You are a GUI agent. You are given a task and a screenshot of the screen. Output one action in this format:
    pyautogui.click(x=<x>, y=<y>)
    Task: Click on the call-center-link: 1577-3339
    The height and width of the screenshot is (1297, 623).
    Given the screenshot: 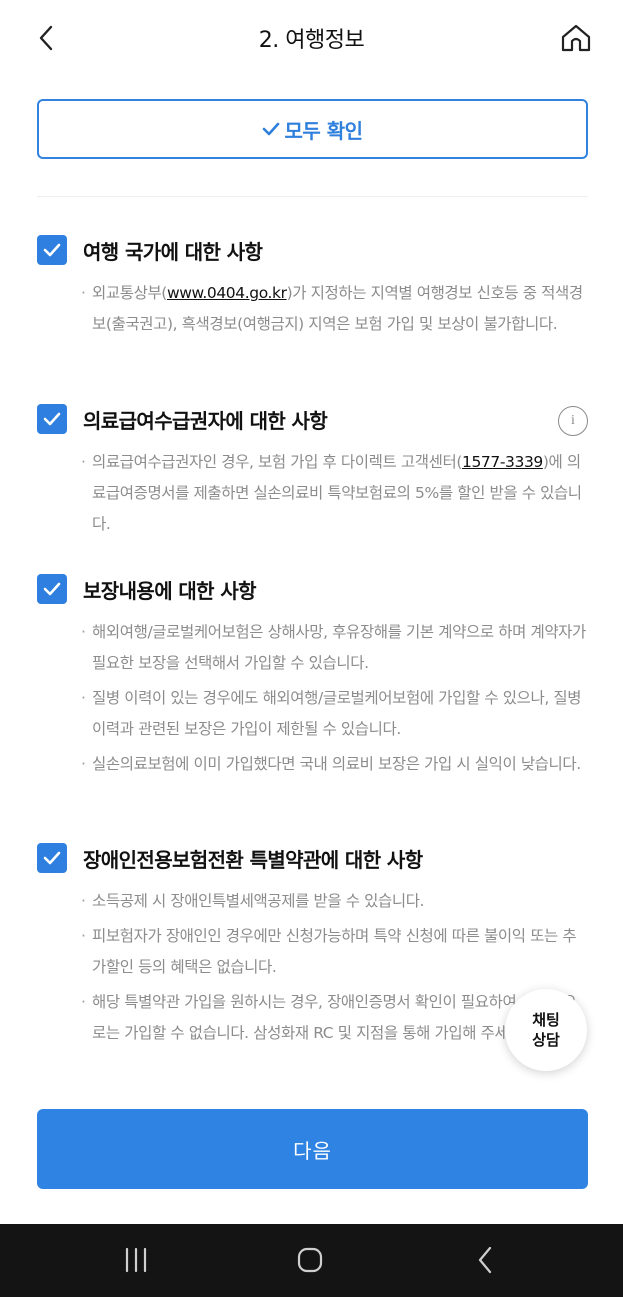 What is the action you would take?
    pyautogui.click(x=502, y=462)
    